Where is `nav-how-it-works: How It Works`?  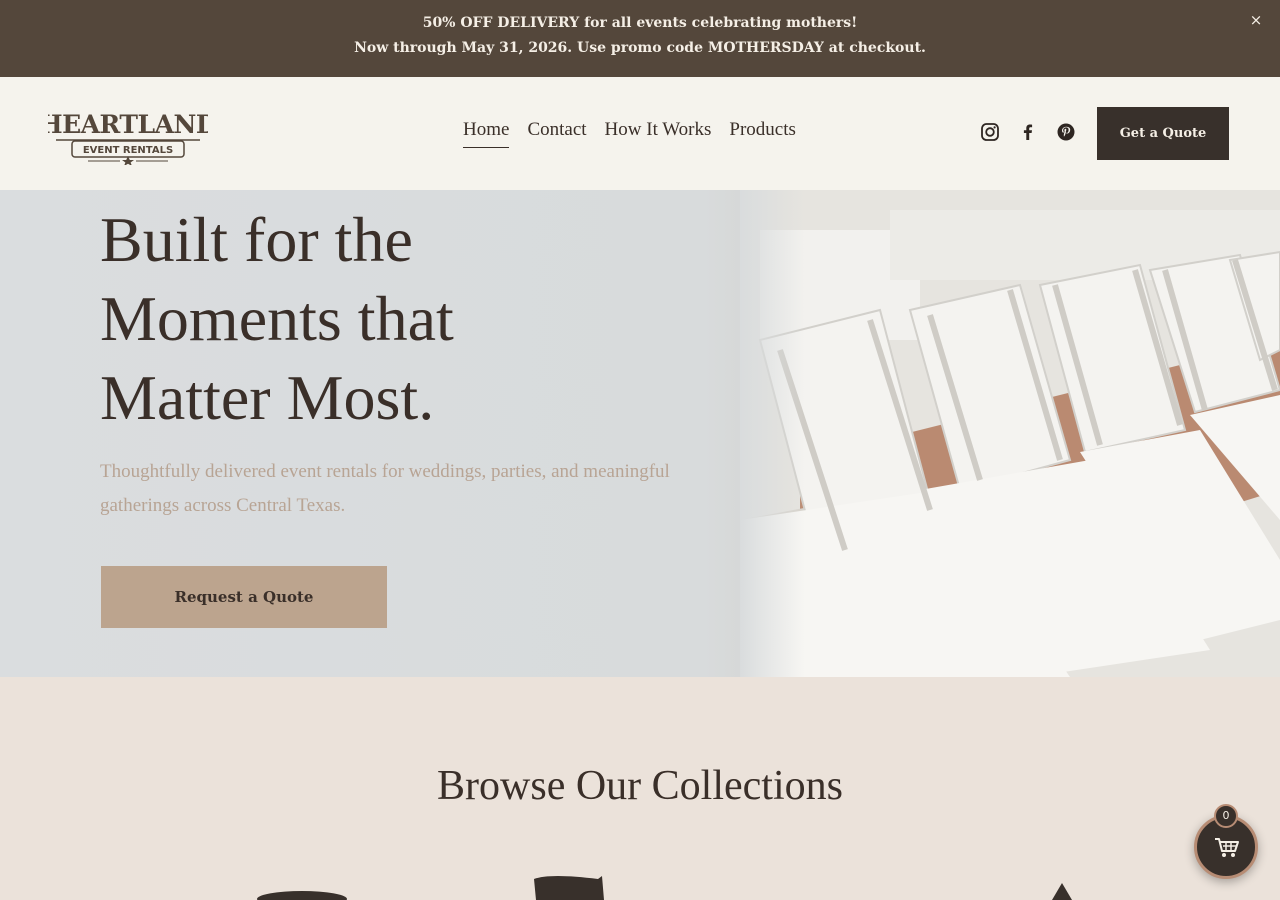 nav-how-it-works: How It Works is located at coordinates (658, 133).